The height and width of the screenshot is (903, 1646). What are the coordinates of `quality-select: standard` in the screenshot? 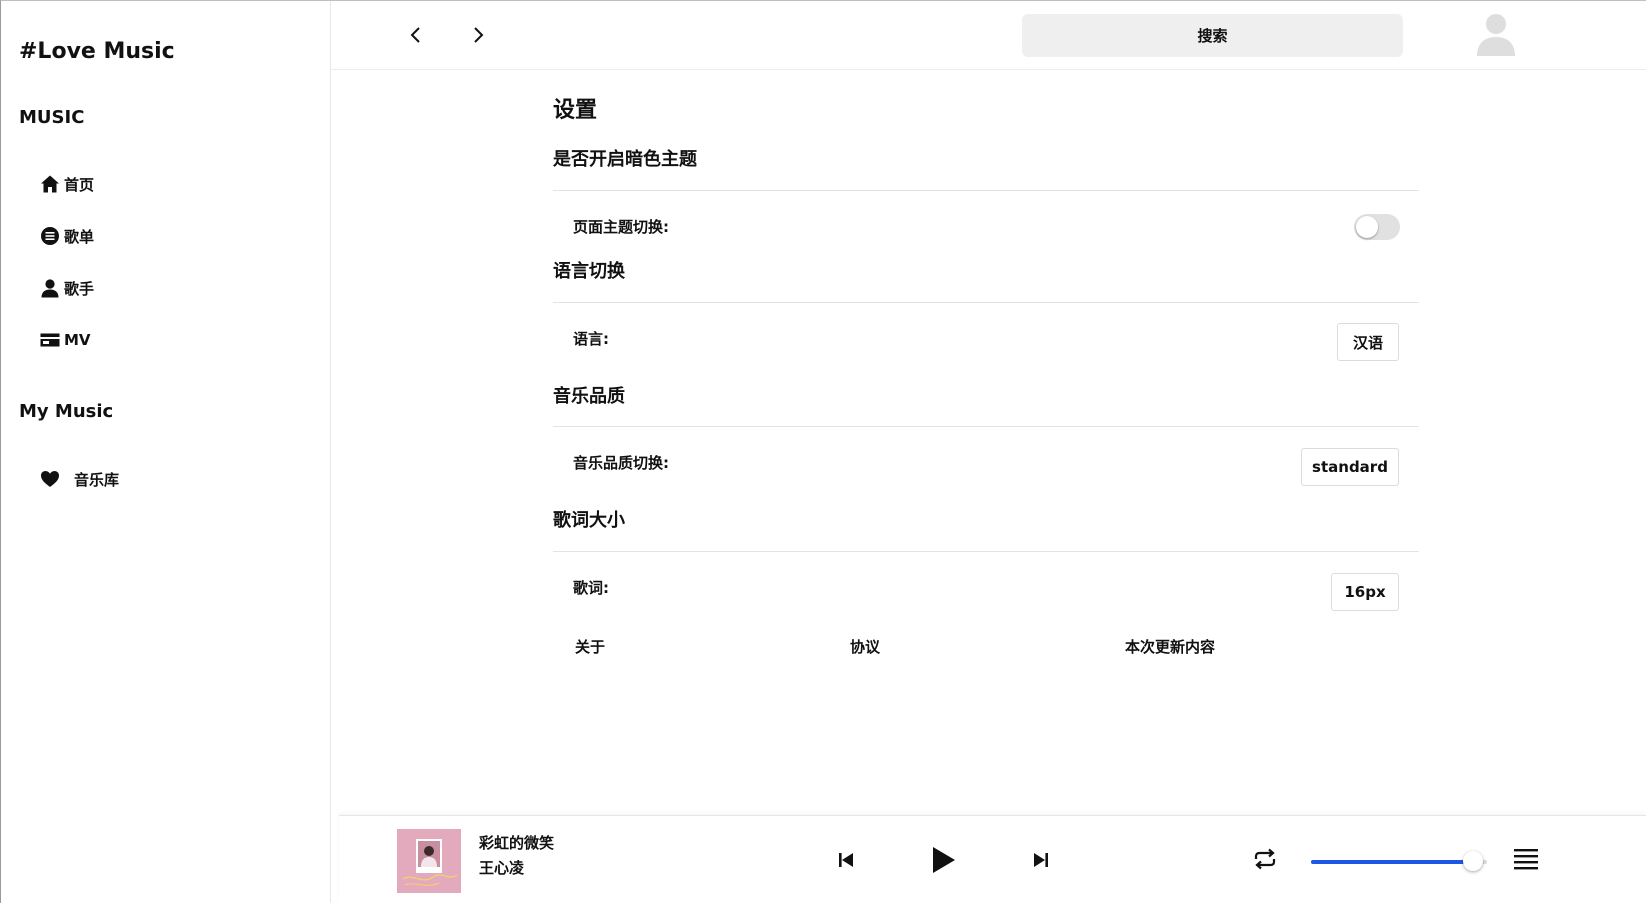 It's located at (1350, 467).